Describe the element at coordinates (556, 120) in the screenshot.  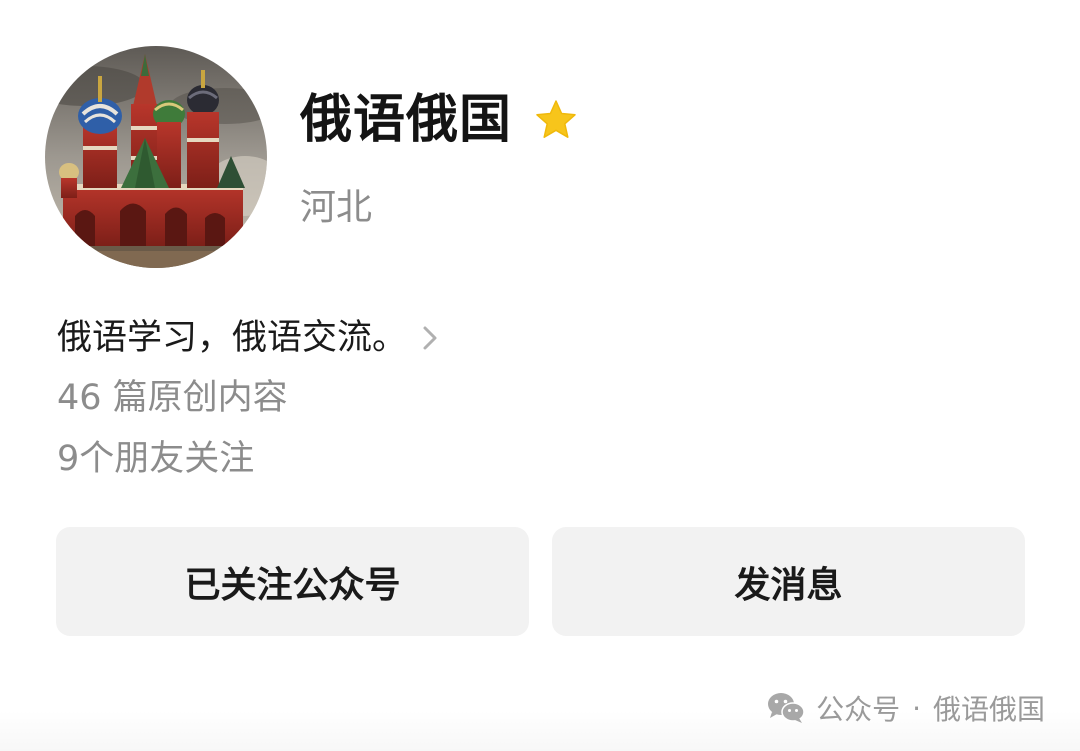
I see `star-icon` at that location.